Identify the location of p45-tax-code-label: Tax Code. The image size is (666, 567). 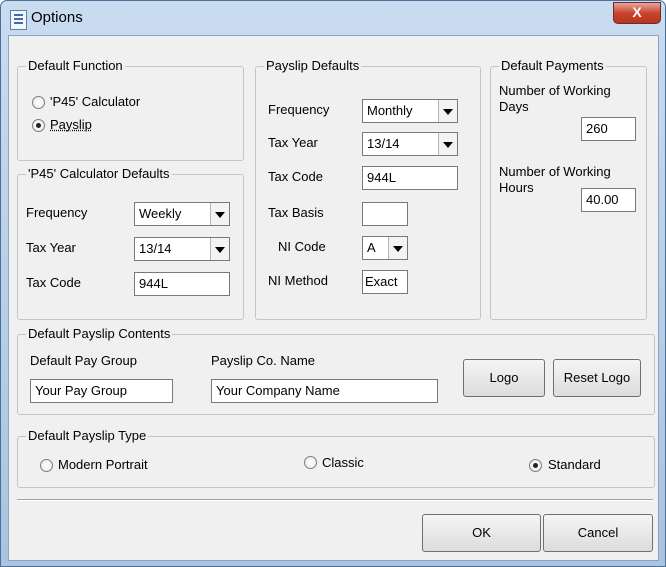
(53, 282).